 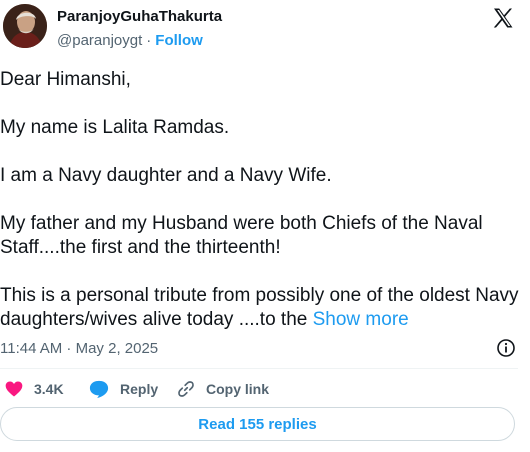 What do you see at coordinates (265, 30) in the screenshot?
I see `tweet-header: ParanjoyGuhaThakurta @paranjoygt · Follow` at bounding box center [265, 30].